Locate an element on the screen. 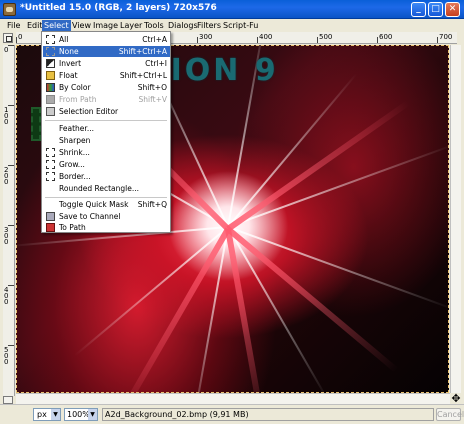 This screenshot has height=424, width=464. menu-item-shortcut: Shift+Q is located at coordinates (152, 204).